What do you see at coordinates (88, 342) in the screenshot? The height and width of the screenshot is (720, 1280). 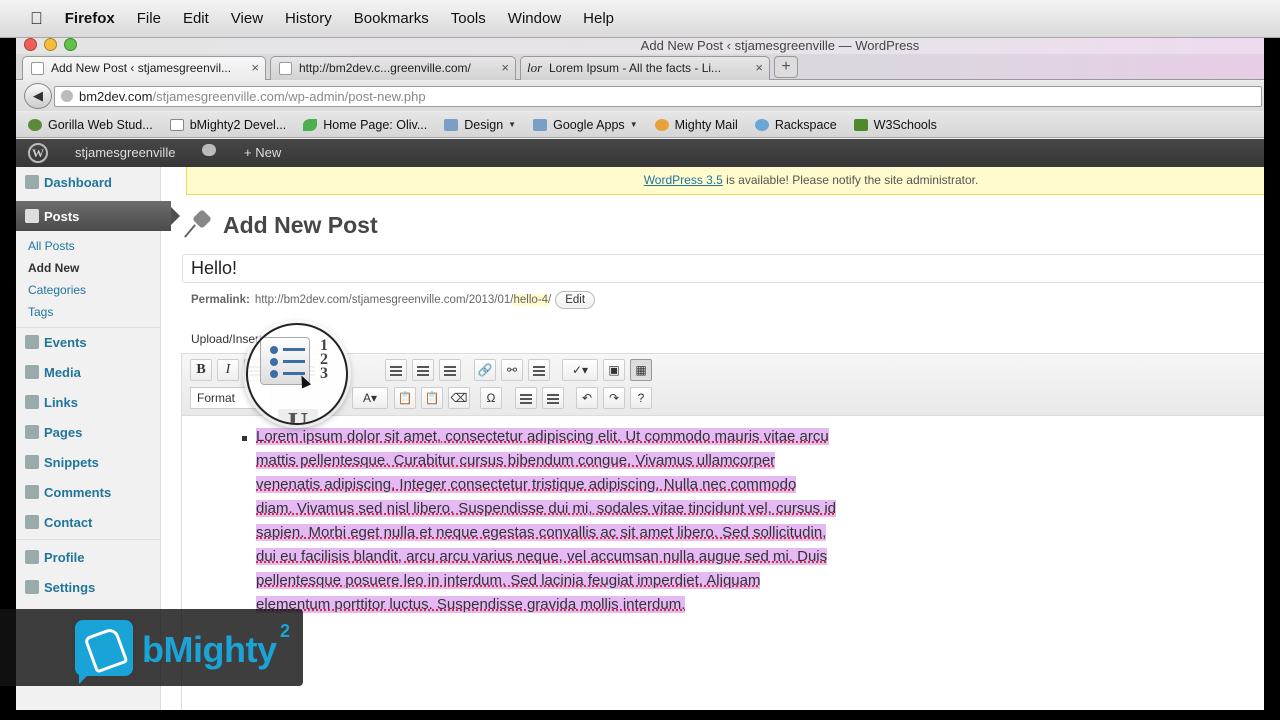 I see `sidebar-item-events: Events` at bounding box center [88, 342].